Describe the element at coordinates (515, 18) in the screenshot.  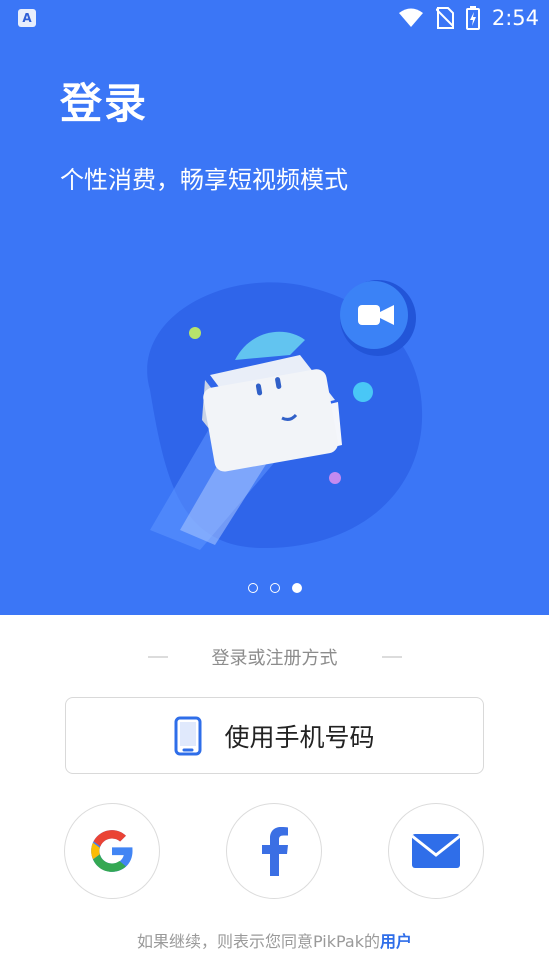
I see `clock: 2:54` at that location.